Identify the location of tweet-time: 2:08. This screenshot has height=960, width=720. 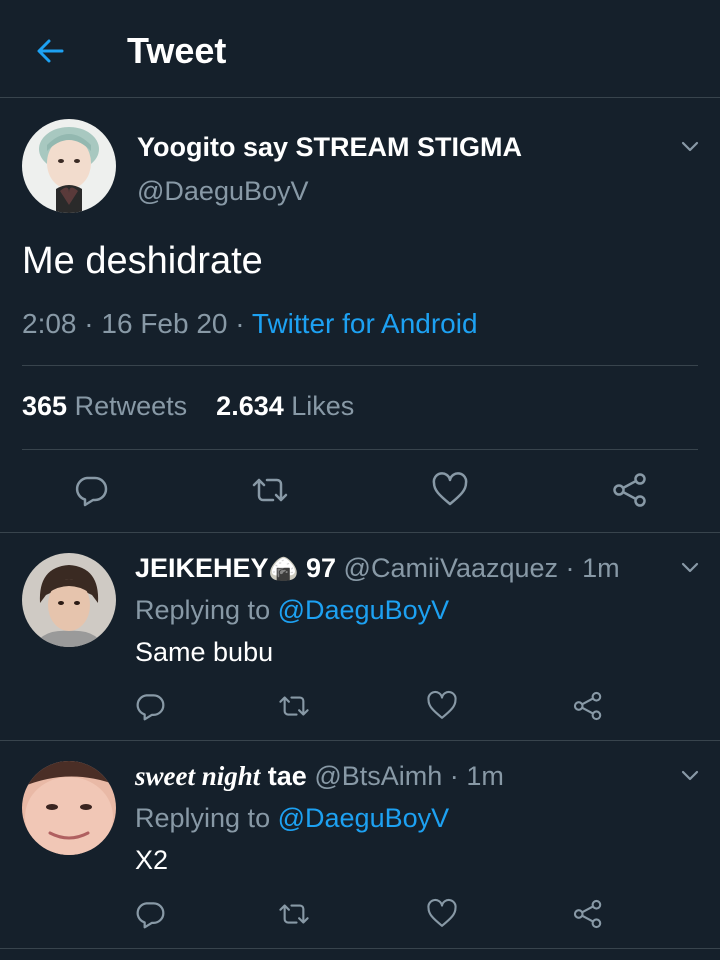
(49, 323).